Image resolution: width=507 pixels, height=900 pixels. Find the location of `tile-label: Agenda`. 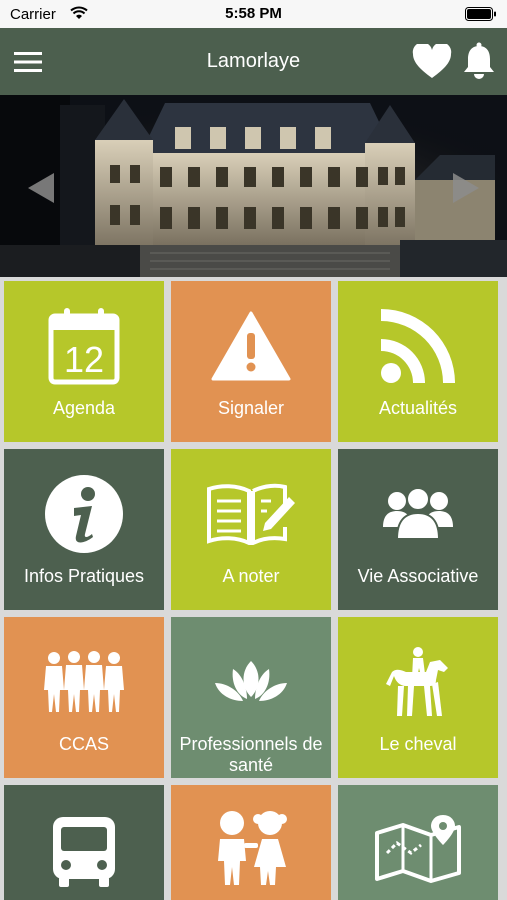

tile-label: Agenda is located at coordinates (84, 408).